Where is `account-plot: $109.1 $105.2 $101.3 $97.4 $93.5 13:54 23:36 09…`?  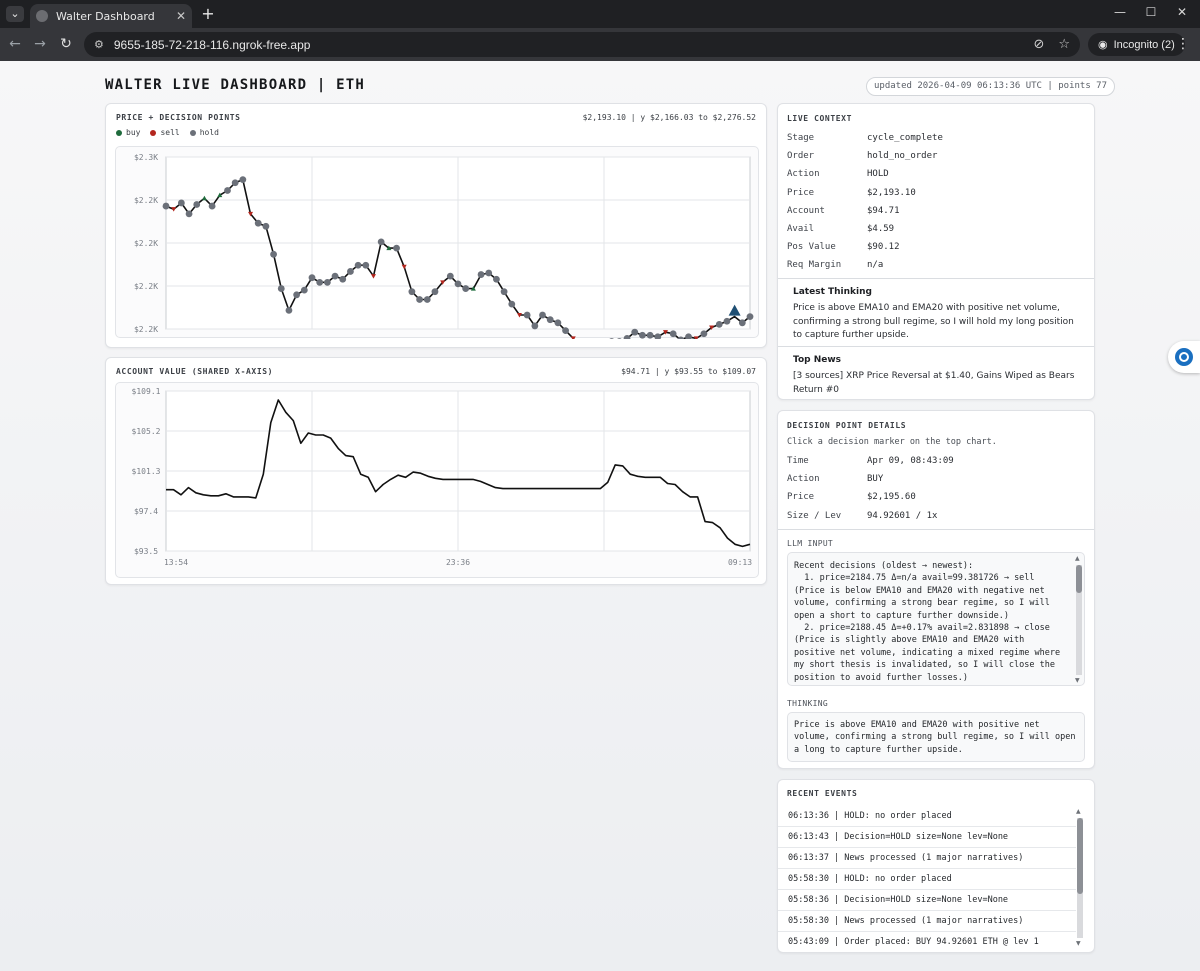 account-plot: $109.1 $105.2 $101.3 $97.4 $93.5 13:54 23:36 09… is located at coordinates (437, 480).